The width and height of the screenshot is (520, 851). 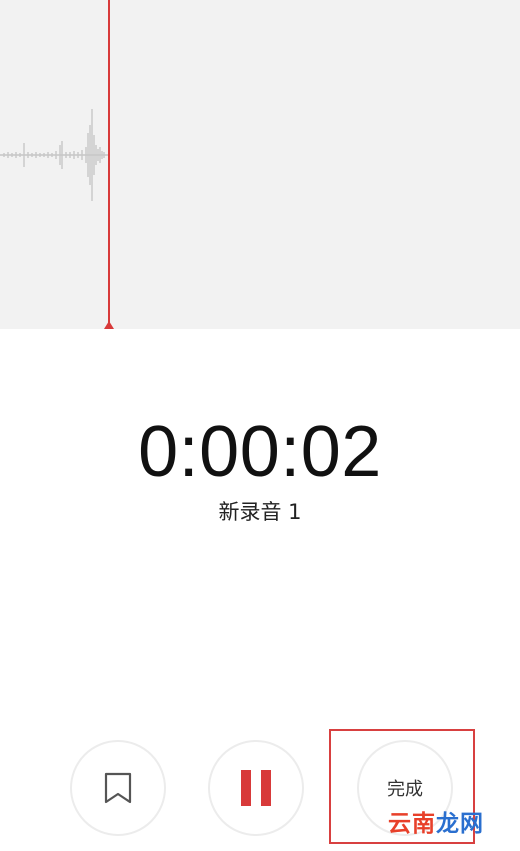 What do you see at coordinates (460, 823) in the screenshot?
I see `watermark-part2: 龙网` at bounding box center [460, 823].